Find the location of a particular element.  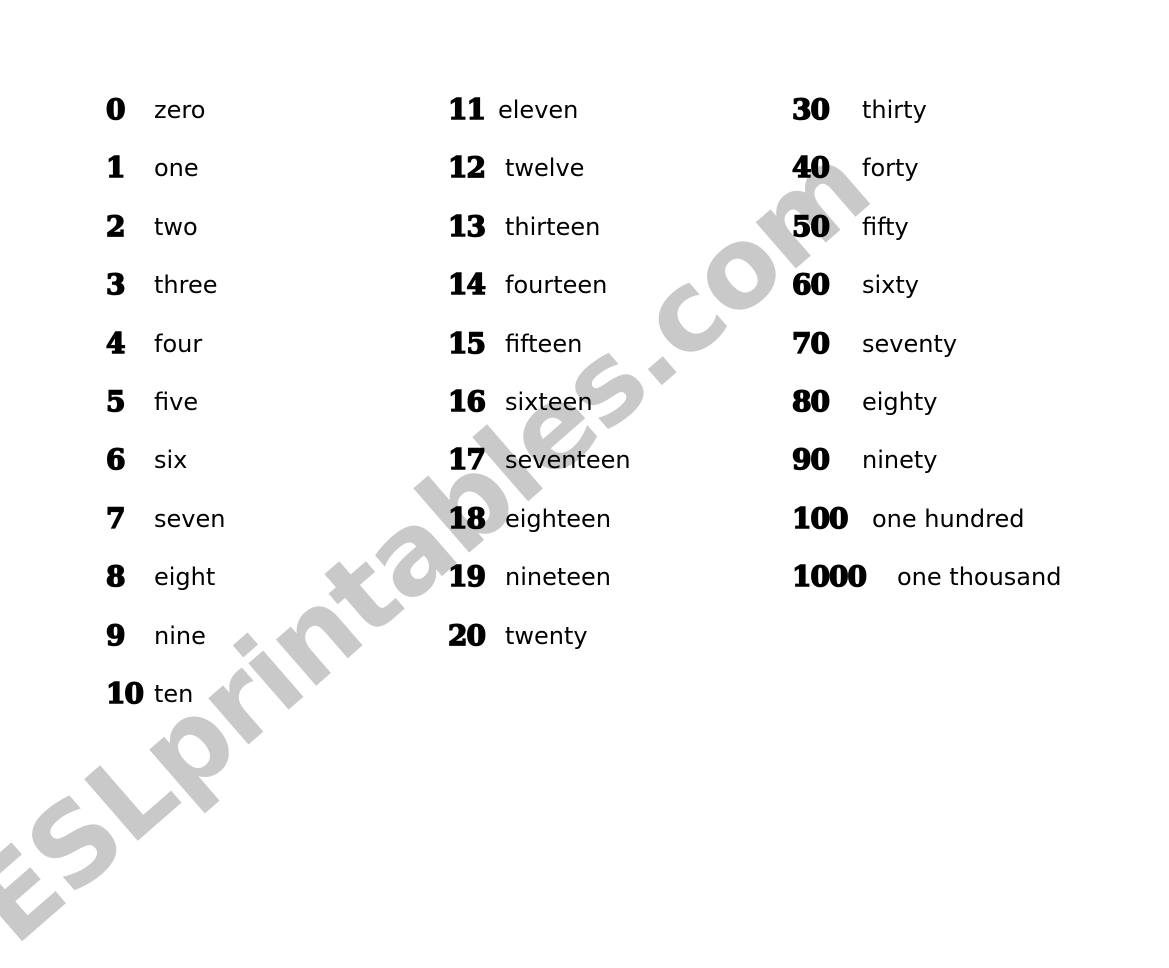

number-numeral: 10 is located at coordinates (124, 693).